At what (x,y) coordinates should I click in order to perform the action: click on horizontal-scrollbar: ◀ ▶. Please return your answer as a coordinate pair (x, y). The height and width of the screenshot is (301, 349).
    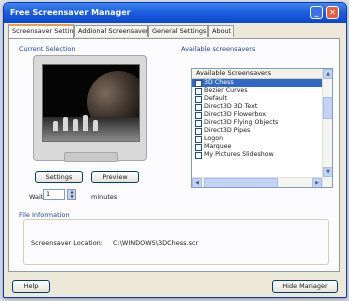
    Looking at the image, I should click on (257, 182).